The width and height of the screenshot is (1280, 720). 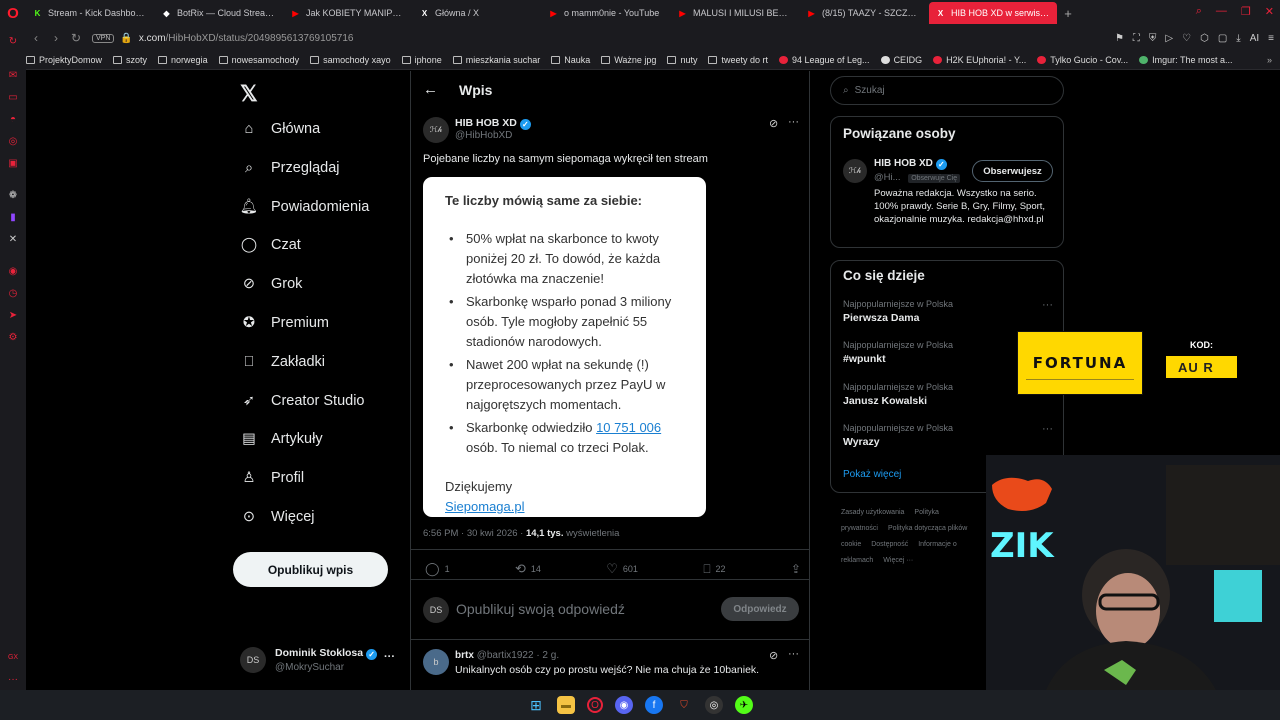 I want to click on nav-item-główna: ⌂ Główna, so click(x=280, y=129).